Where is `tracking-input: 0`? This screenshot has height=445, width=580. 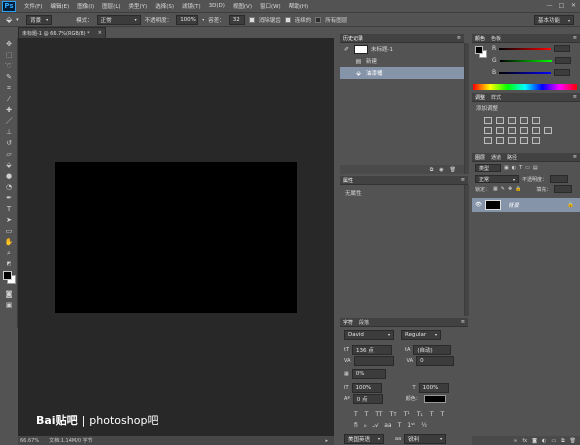
tracking-input: 0 is located at coordinates (435, 360).